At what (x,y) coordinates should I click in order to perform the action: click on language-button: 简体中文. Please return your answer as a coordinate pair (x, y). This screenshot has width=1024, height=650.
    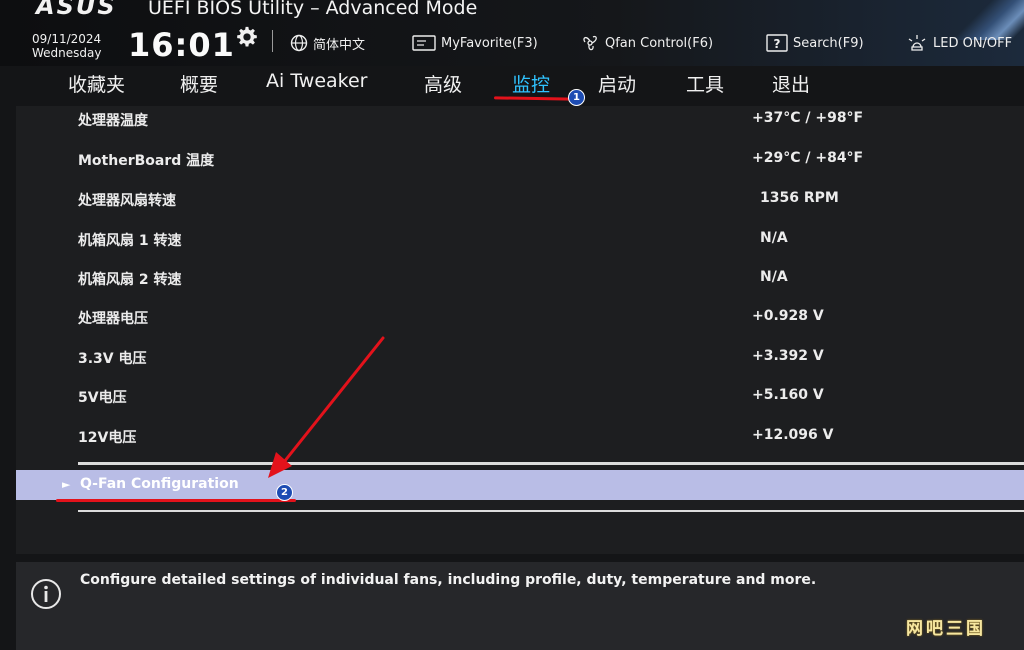
    Looking at the image, I should click on (327, 43).